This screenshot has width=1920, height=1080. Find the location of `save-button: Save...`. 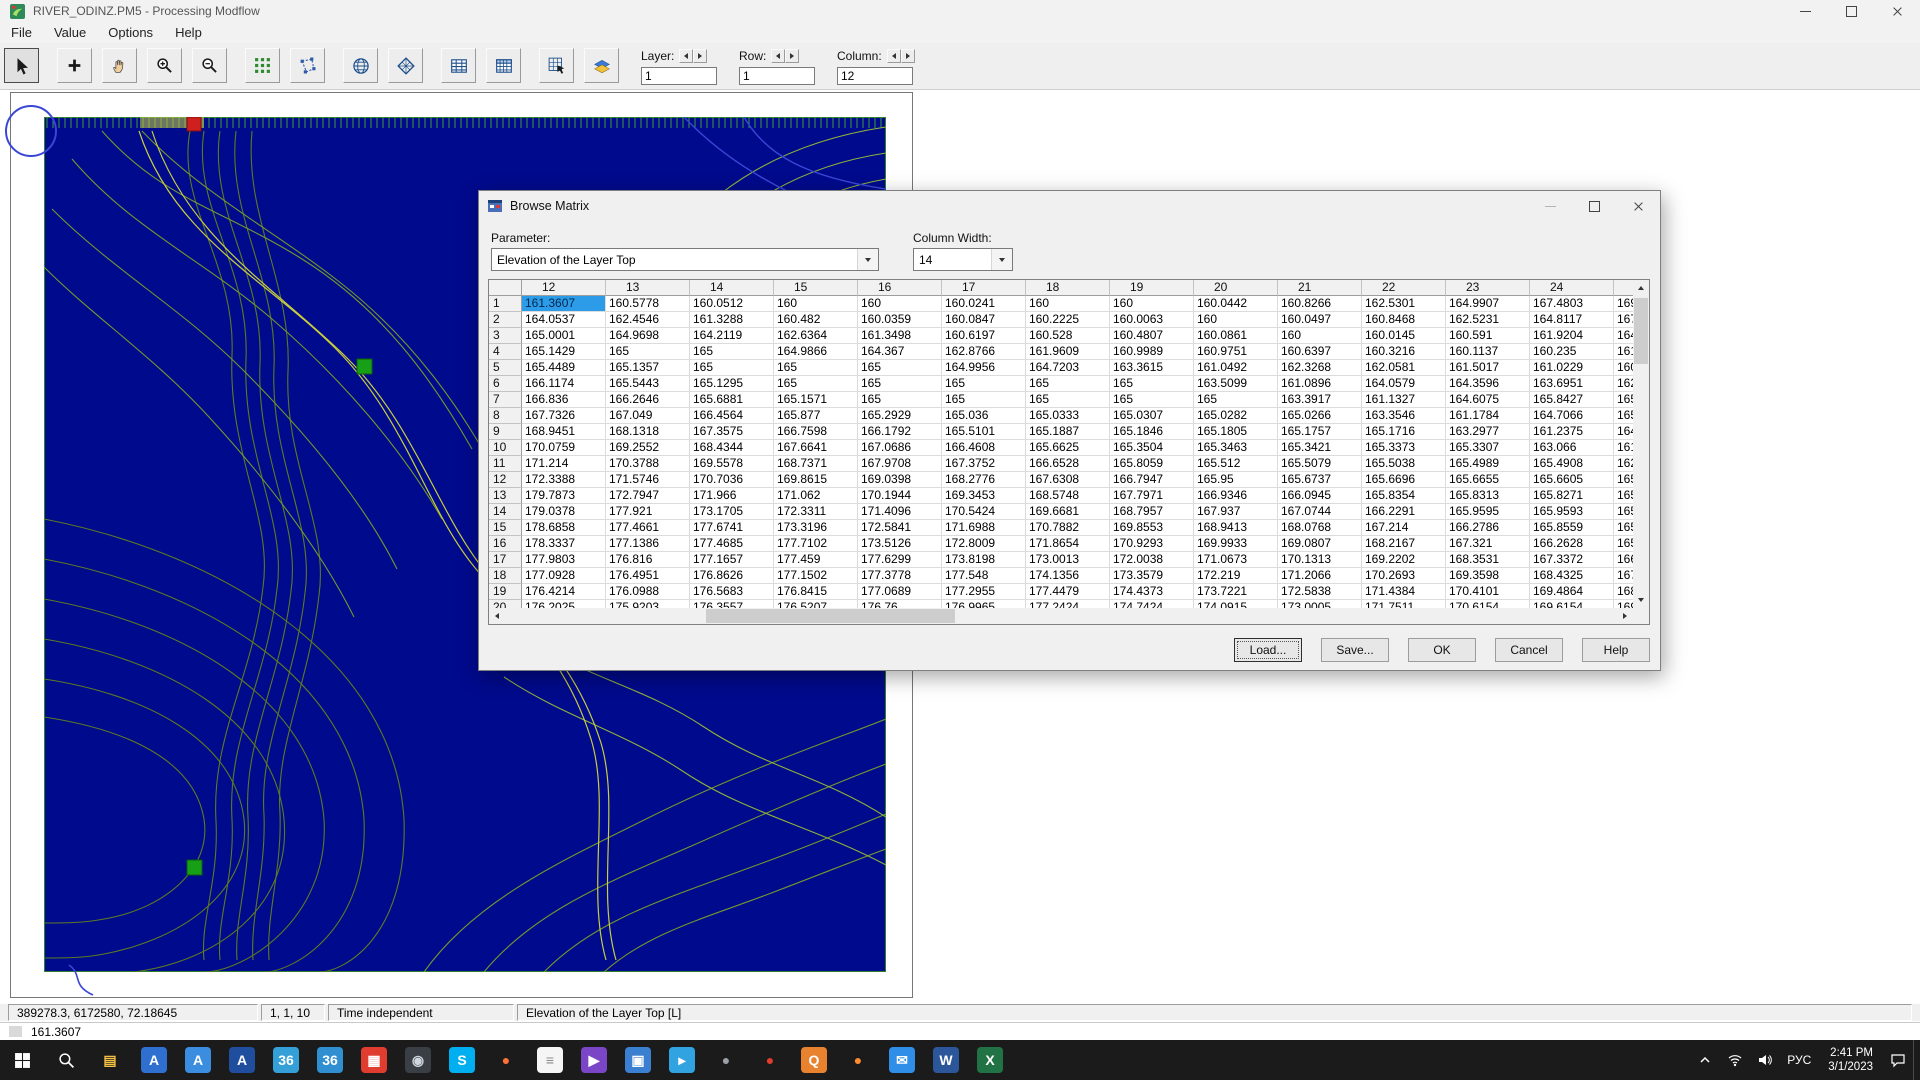

save-button: Save... is located at coordinates (1355, 650).